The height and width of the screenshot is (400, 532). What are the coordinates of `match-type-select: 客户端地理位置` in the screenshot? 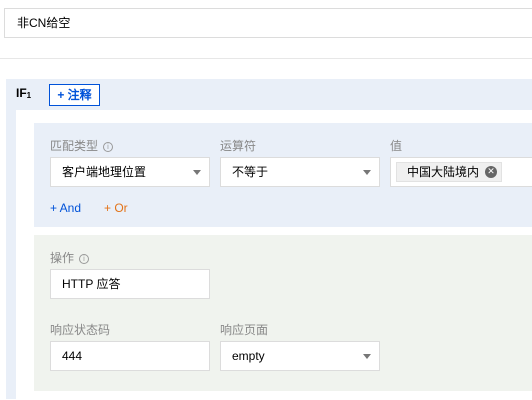 It's located at (130, 172).